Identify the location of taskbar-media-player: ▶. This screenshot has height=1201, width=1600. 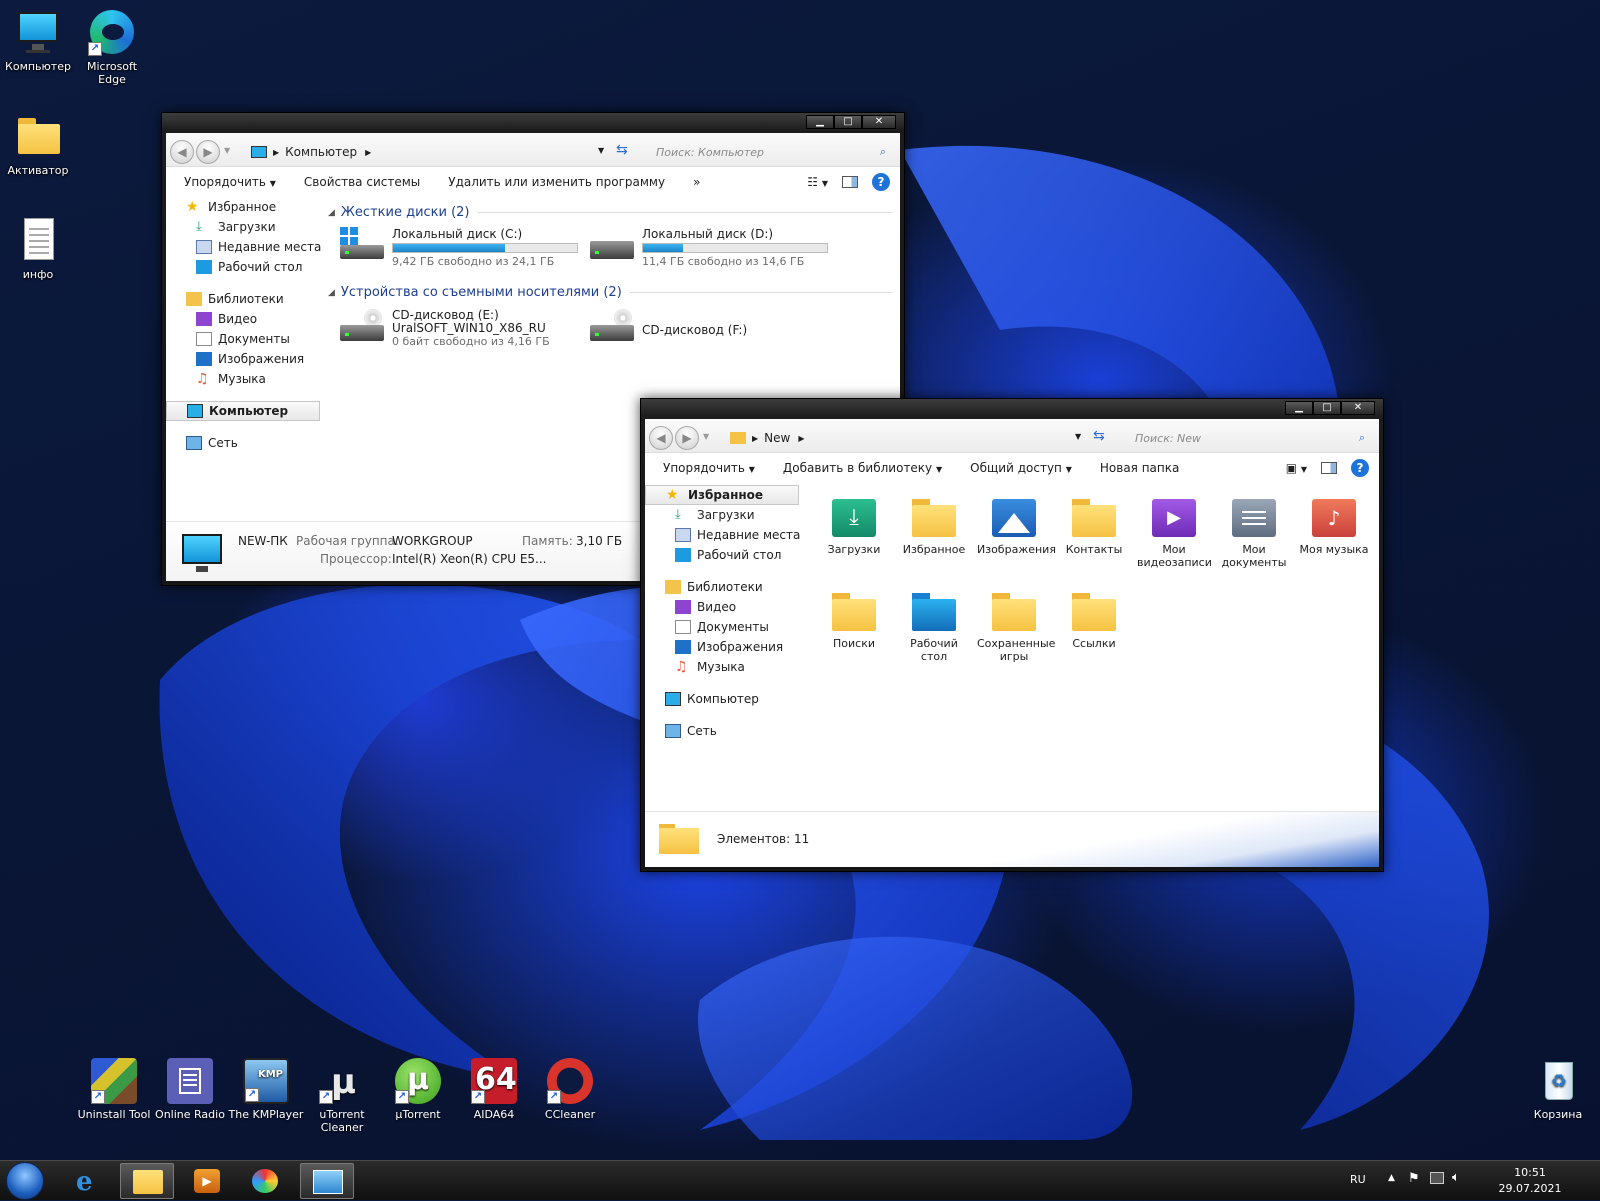
(207, 1181).